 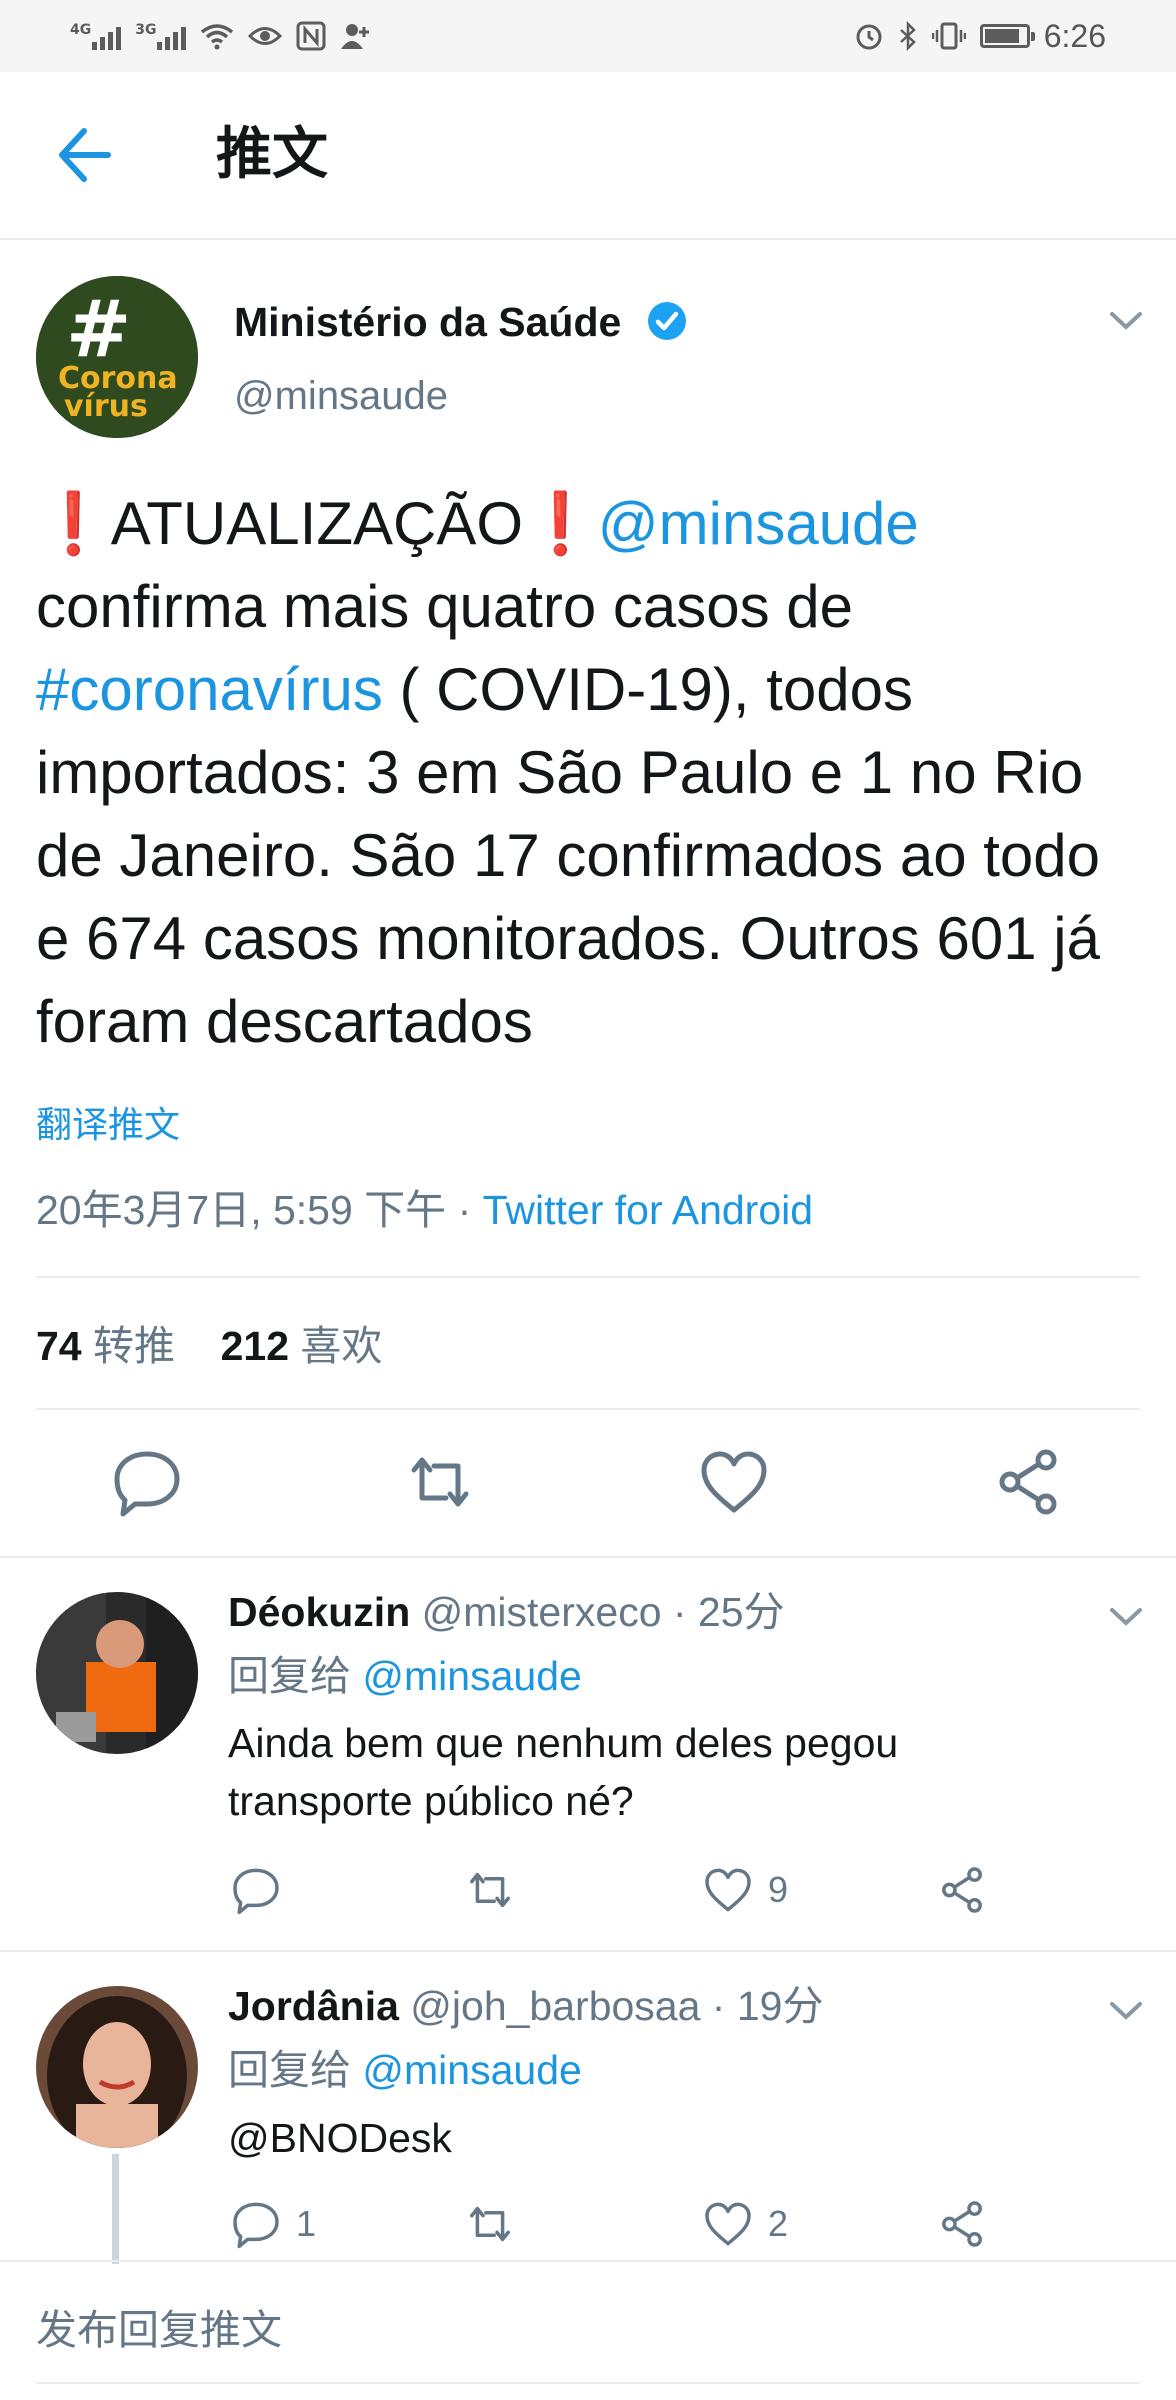 What do you see at coordinates (667, 321) in the screenshot?
I see `verified-badge-icon` at bounding box center [667, 321].